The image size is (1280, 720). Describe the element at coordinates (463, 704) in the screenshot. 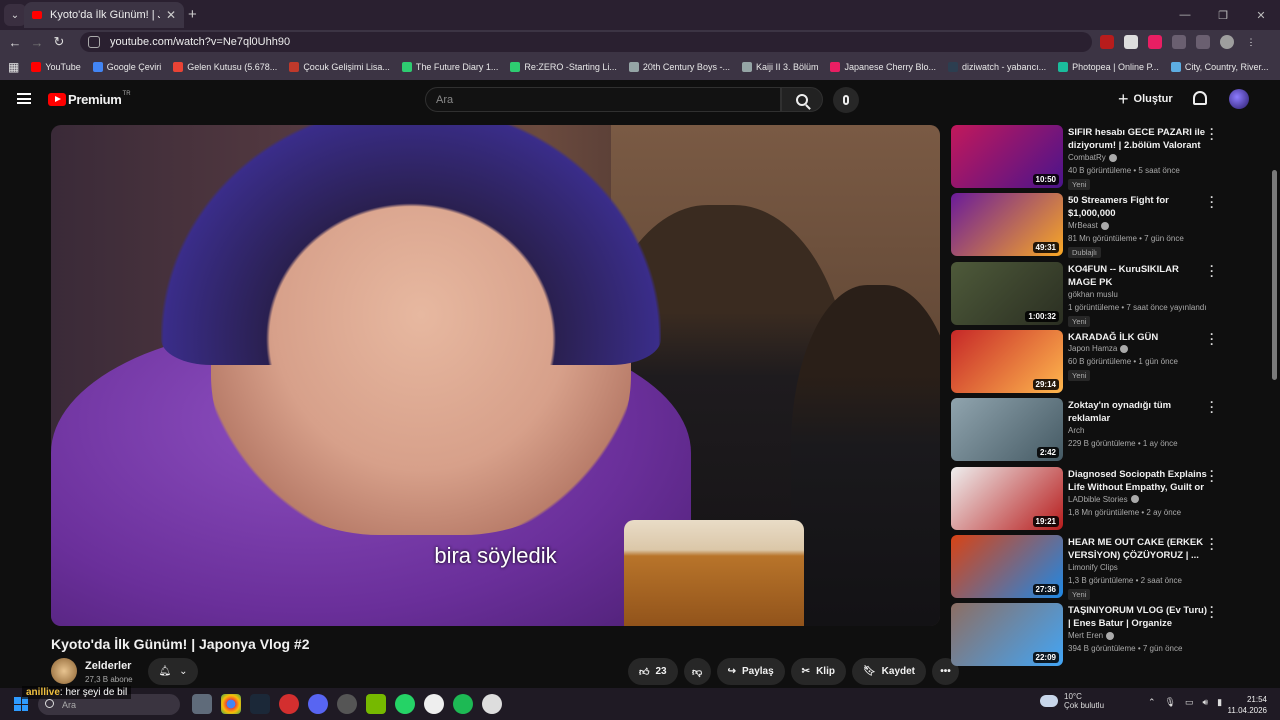

I see `spotify-icon` at that location.